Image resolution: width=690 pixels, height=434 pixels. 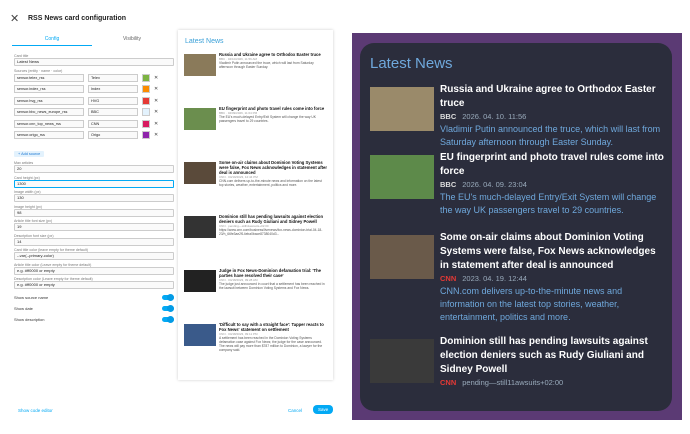 I want to click on article-meta: BBC 2026. 04. 09. 23:04, so click(x=553, y=185).